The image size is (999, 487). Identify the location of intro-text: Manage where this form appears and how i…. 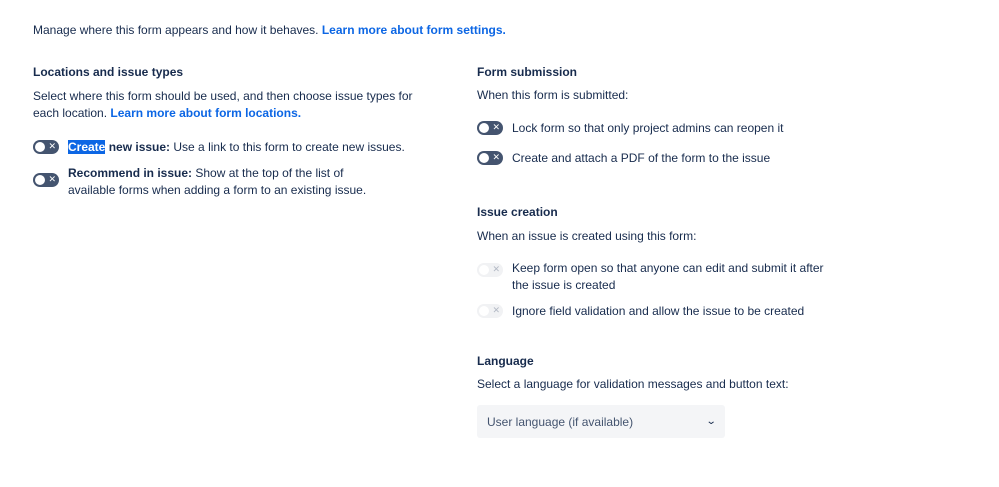
(269, 30).